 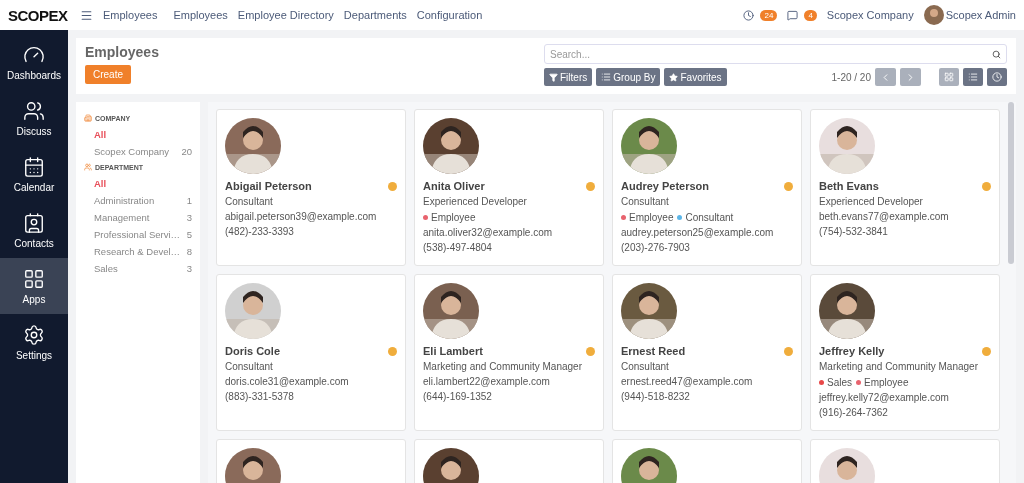 I want to click on previous-button, so click(x=885, y=77).